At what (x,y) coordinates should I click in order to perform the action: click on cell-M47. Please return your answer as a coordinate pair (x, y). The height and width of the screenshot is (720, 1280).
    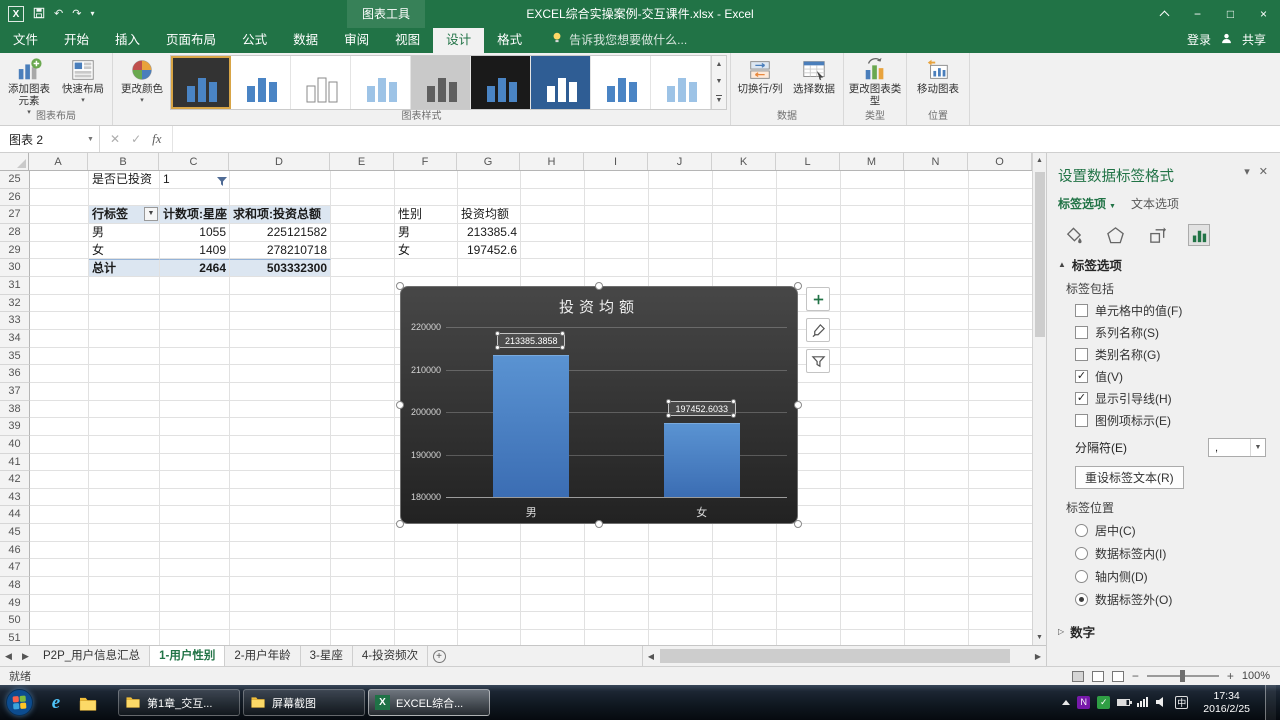
    Looking at the image, I should click on (873, 568).